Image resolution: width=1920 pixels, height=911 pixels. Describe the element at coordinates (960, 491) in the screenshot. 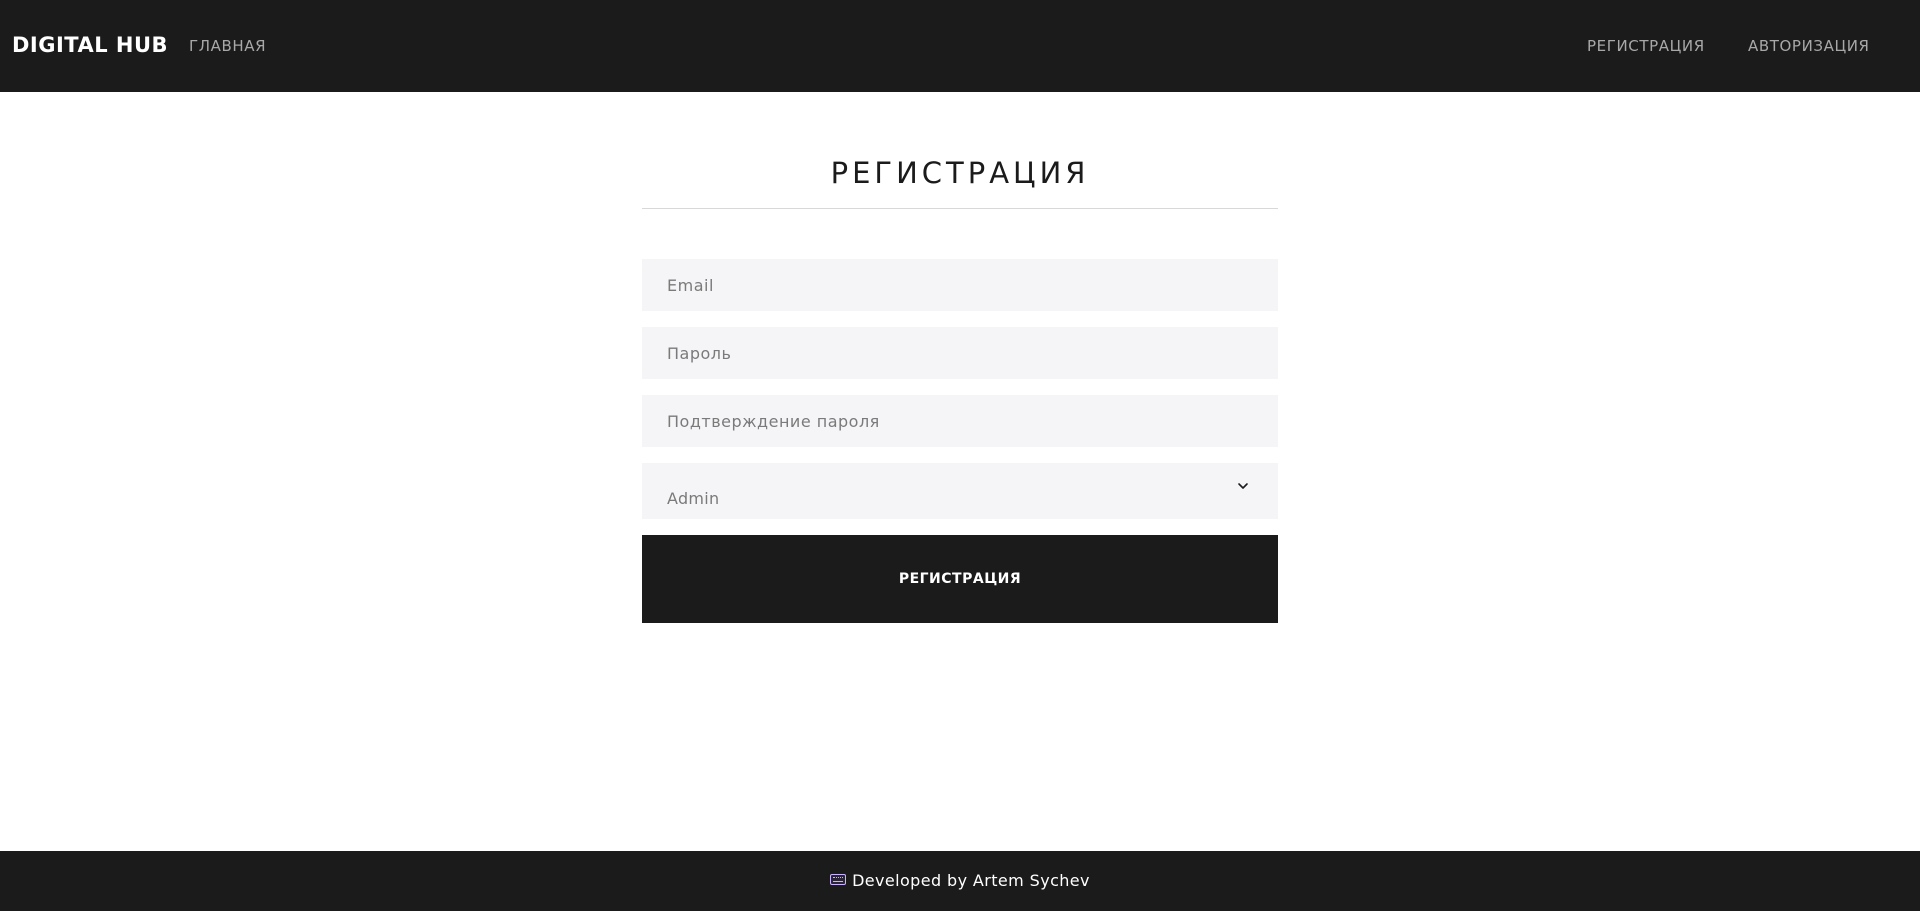

I see `role-select: Admin` at that location.